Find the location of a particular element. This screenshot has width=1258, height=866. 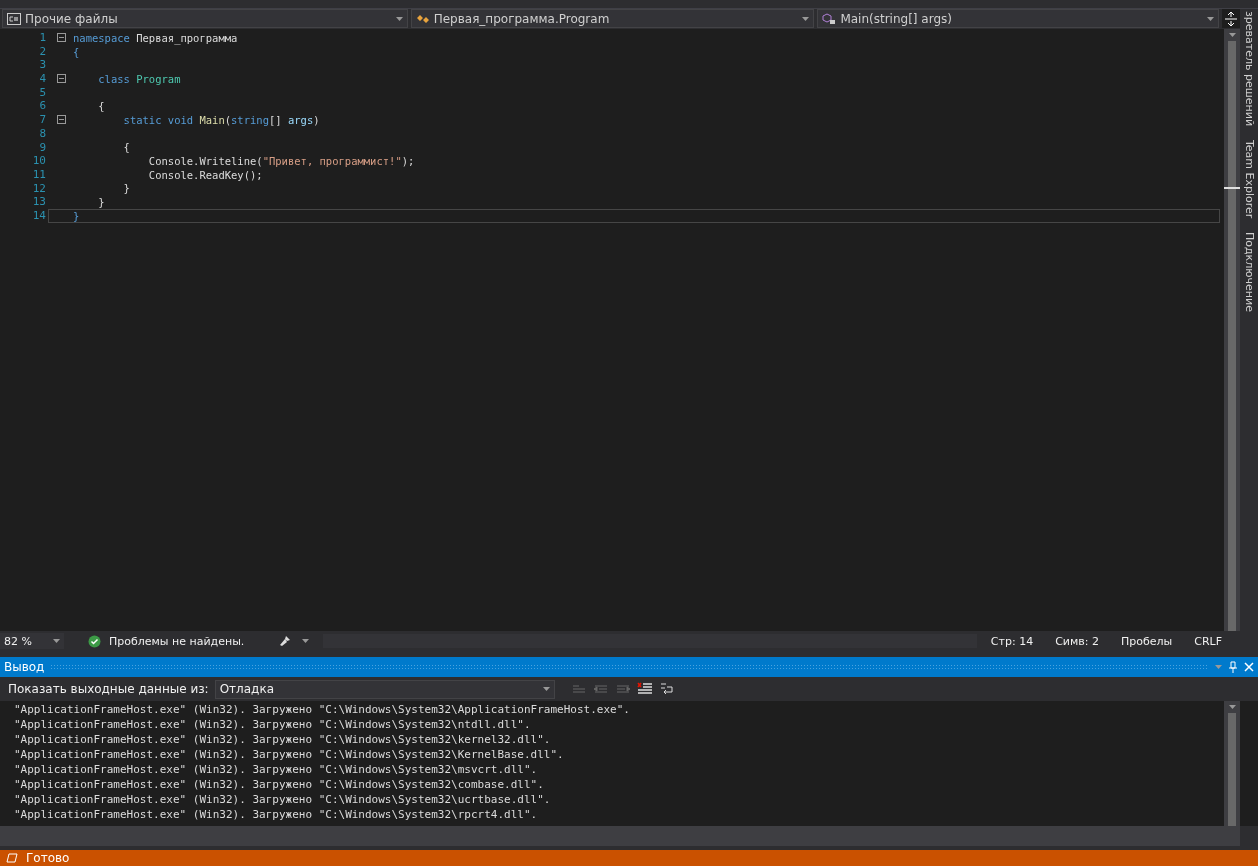

pin-icon is located at coordinates (1233, 667).